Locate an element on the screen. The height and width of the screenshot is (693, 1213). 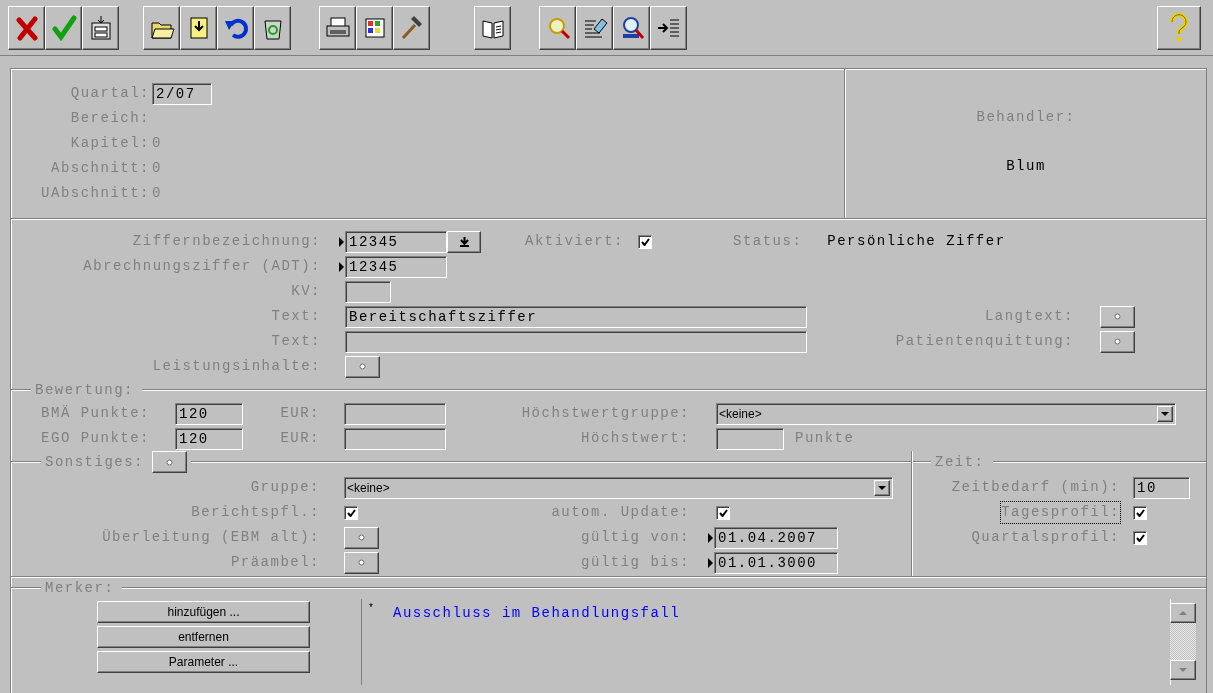
group-title: Zeit: is located at coordinates (960, 462).